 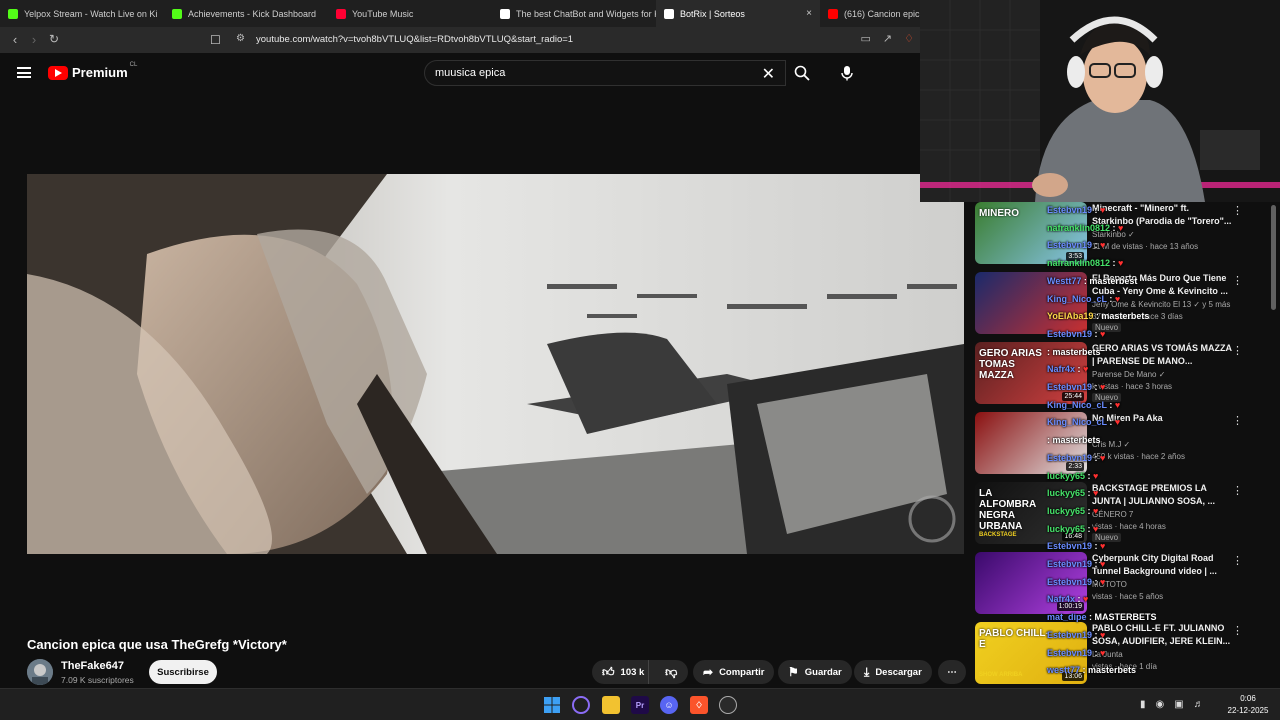 I want to click on browser-tab: (616) Cancion epic, so click(x=870, y=13).